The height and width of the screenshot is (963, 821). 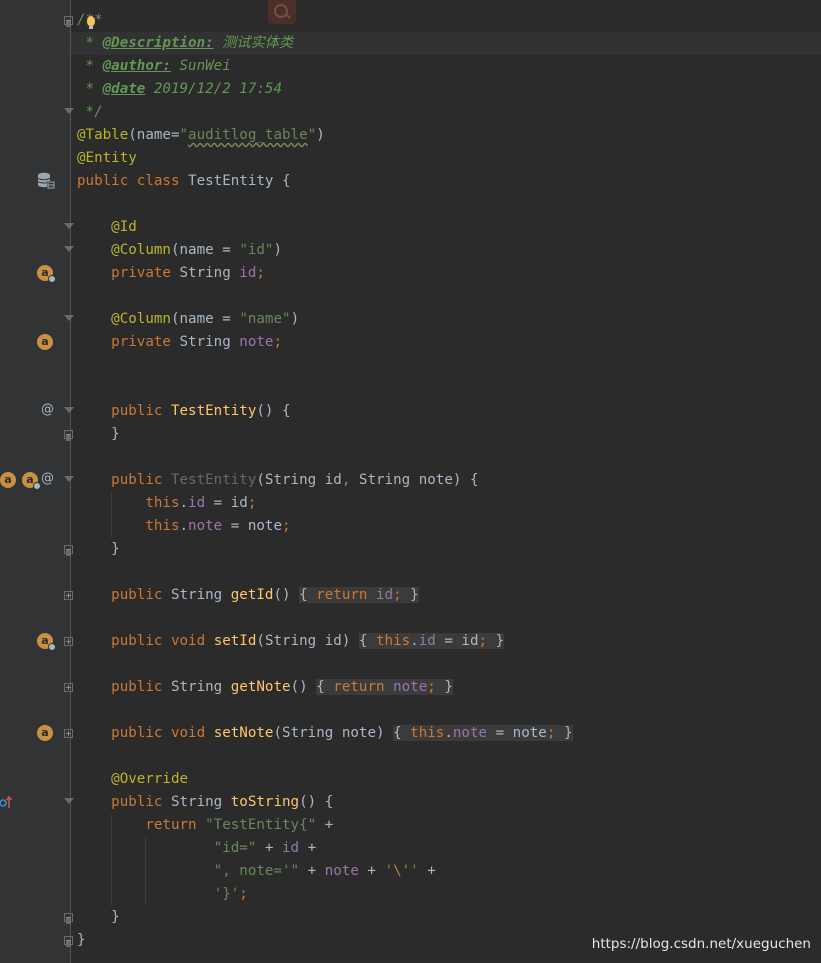 I want to click on code-line: */, so click(x=449, y=112).